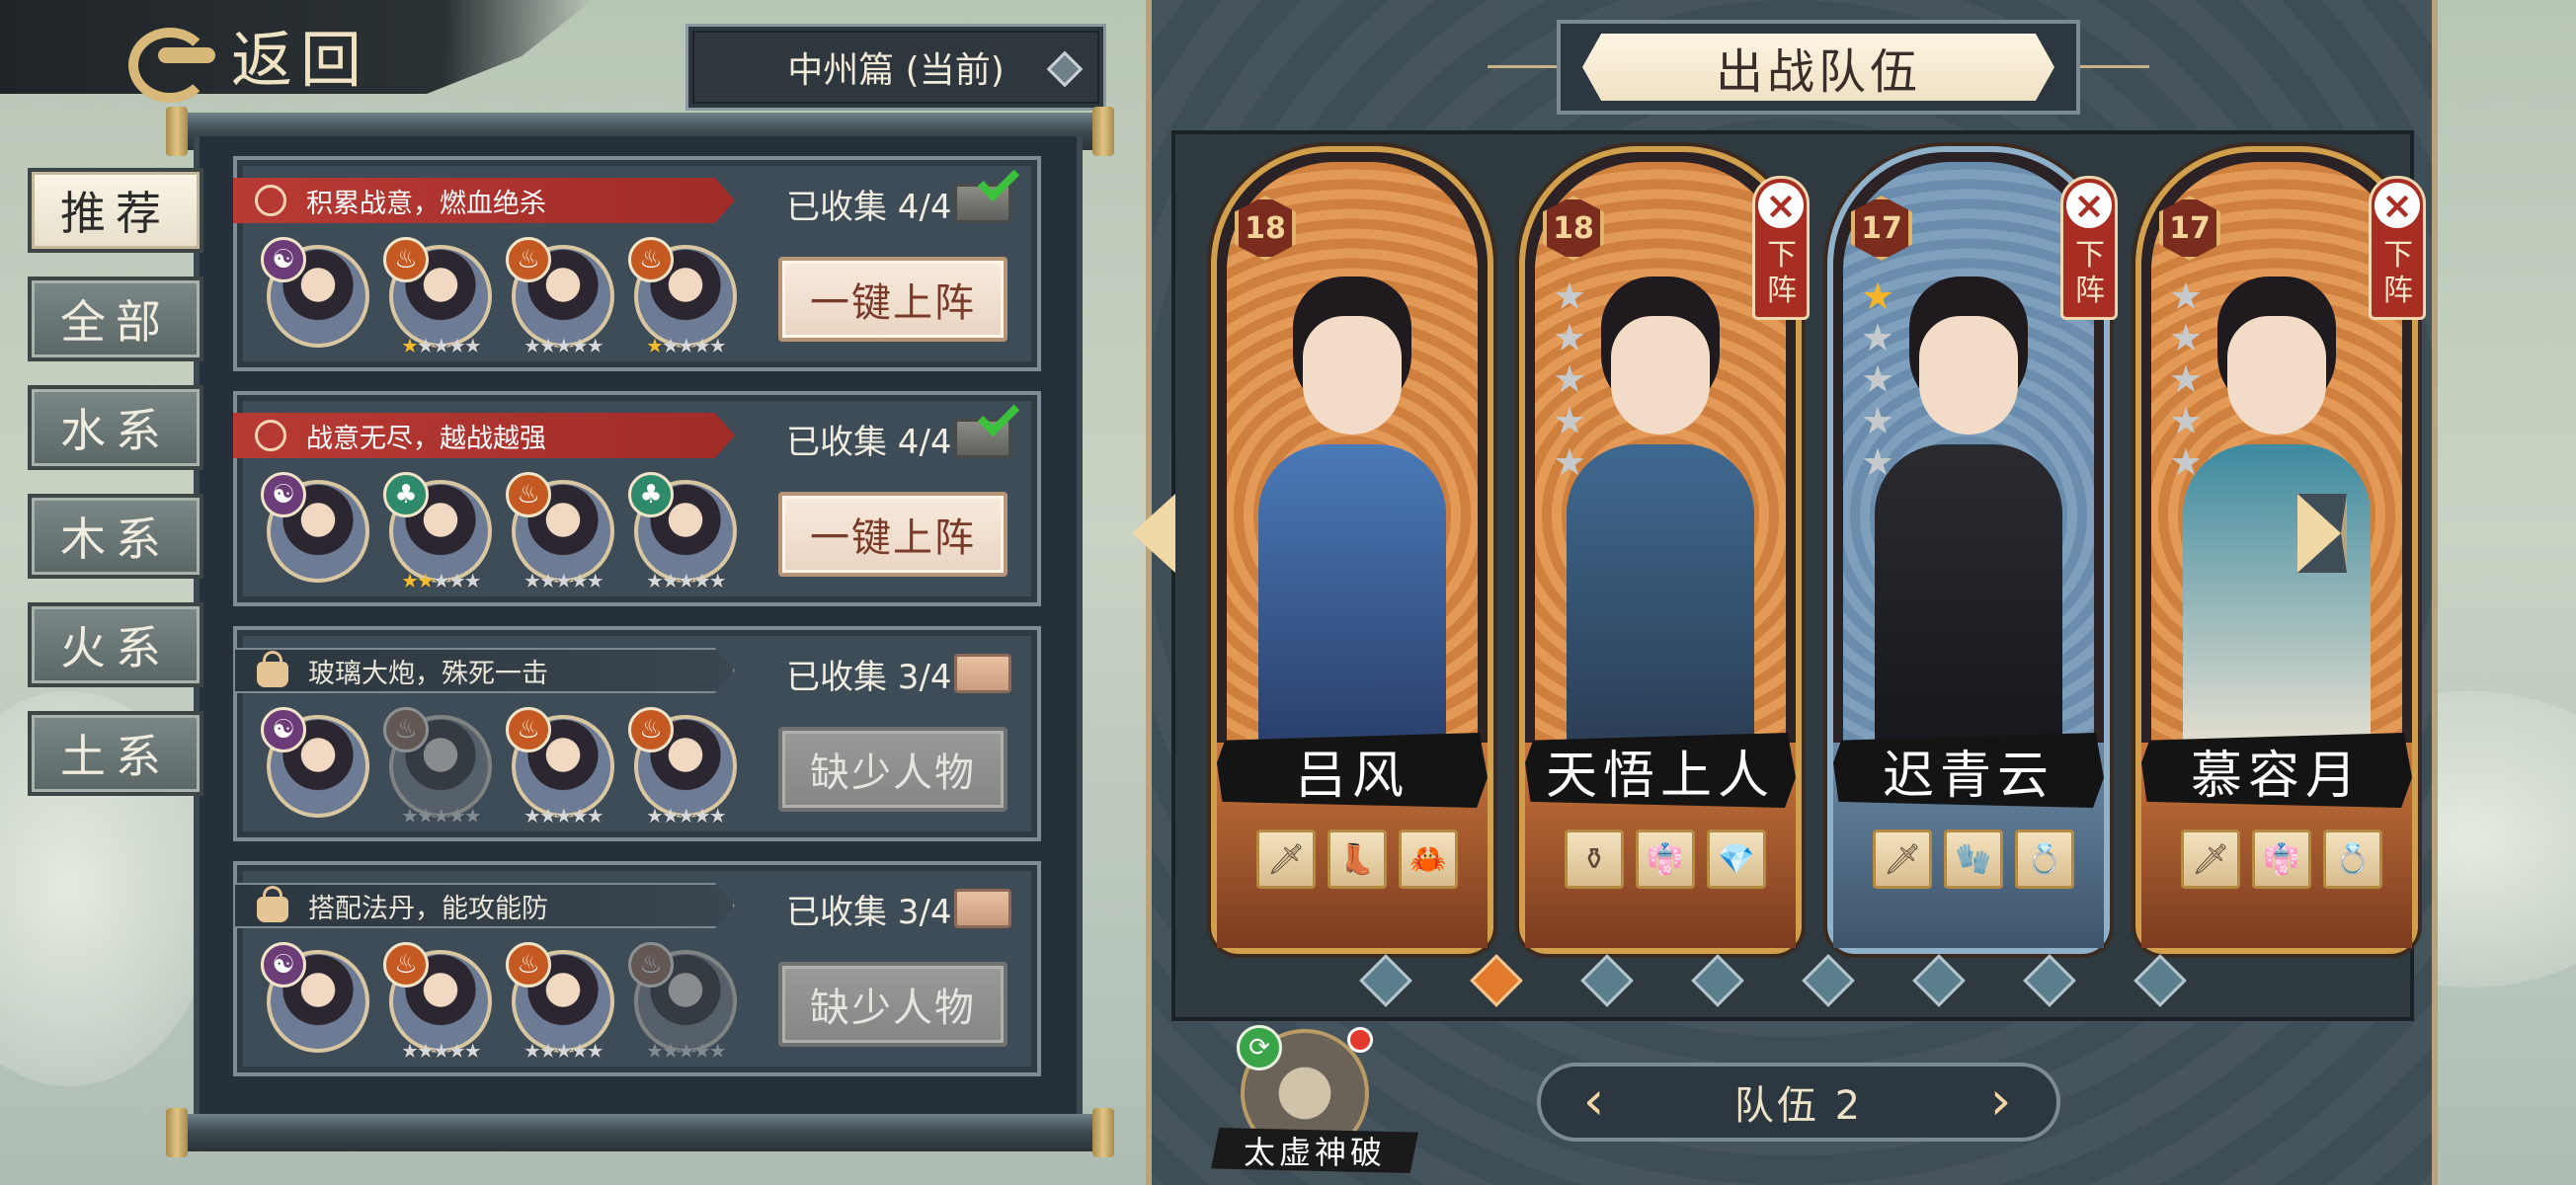 This screenshot has height=1185, width=2576. What do you see at coordinates (428, 909) in the screenshot?
I see `team-banner-text: 搭配法丹，能攻能防` at bounding box center [428, 909].